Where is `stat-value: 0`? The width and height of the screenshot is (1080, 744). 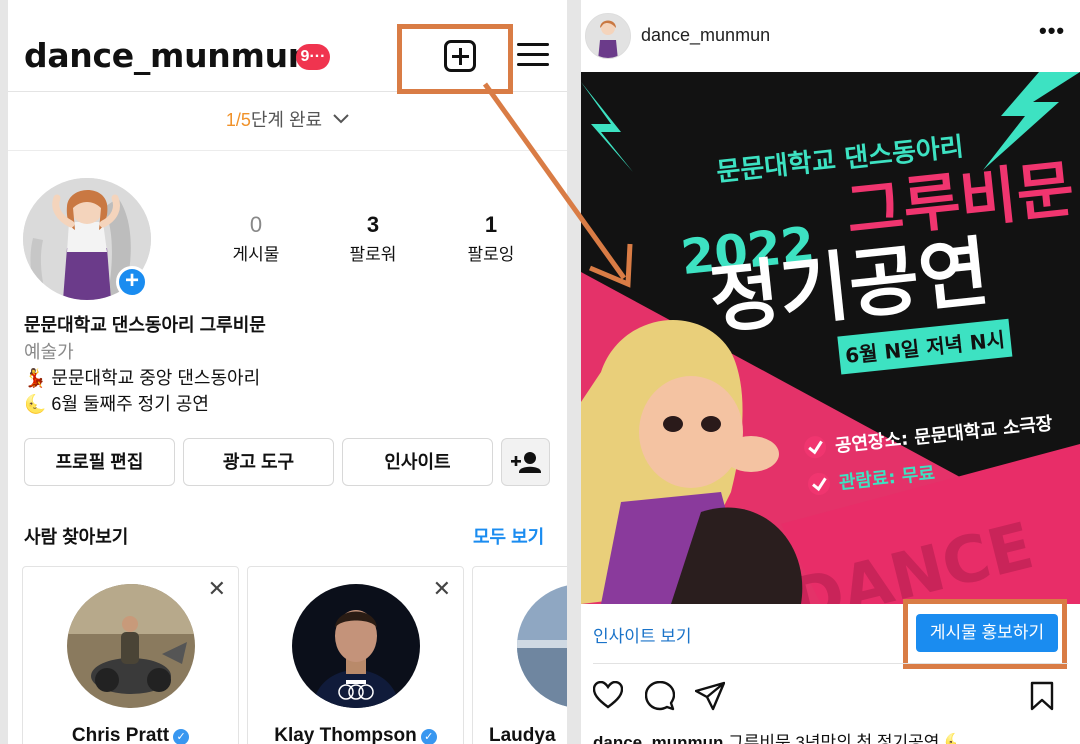
stat-value: 0 is located at coordinates (256, 224).